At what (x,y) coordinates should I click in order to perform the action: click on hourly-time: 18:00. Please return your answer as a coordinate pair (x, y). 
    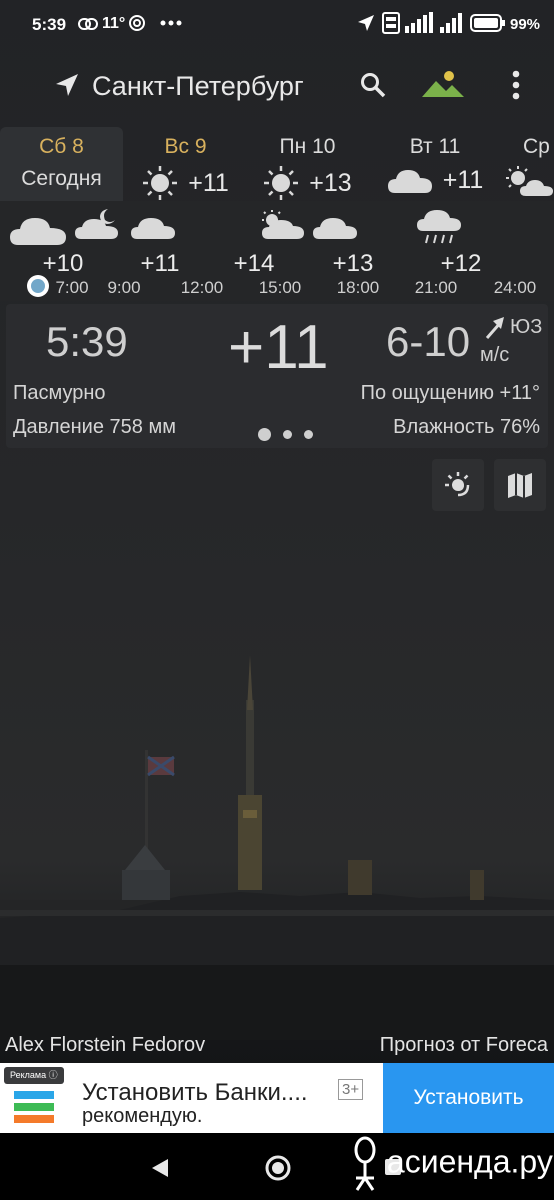
    Looking at the image, I should click on (358, 287).